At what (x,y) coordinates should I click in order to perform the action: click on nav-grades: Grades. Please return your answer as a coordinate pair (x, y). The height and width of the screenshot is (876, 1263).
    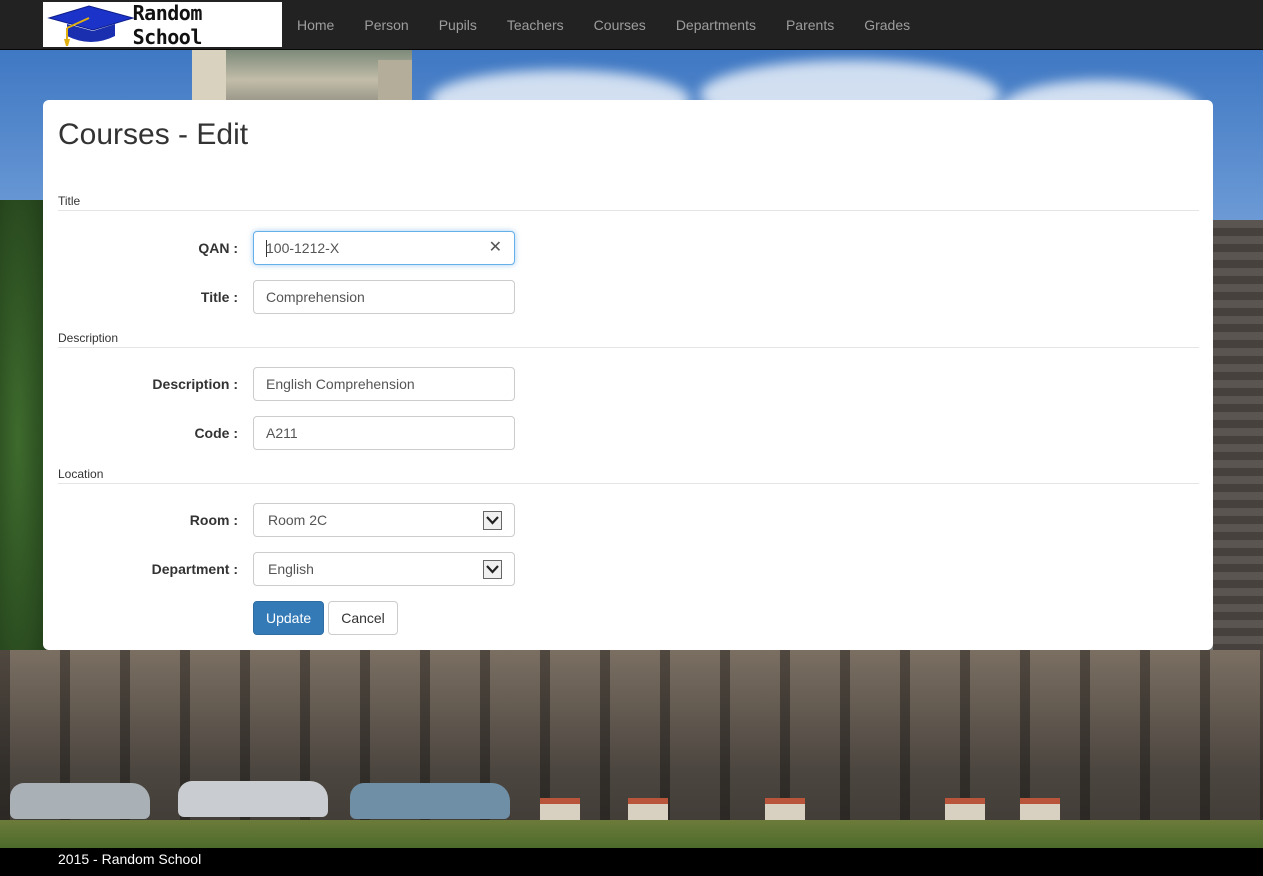
    Looking at the image, I should click on (887, 25).